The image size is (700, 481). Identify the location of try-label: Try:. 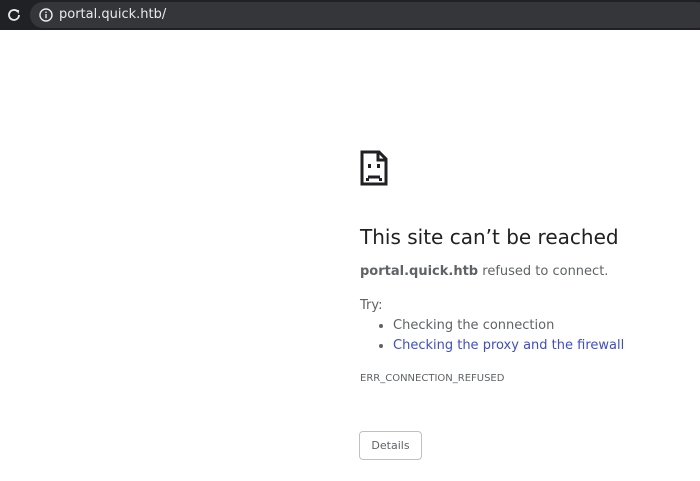
(371, 305).